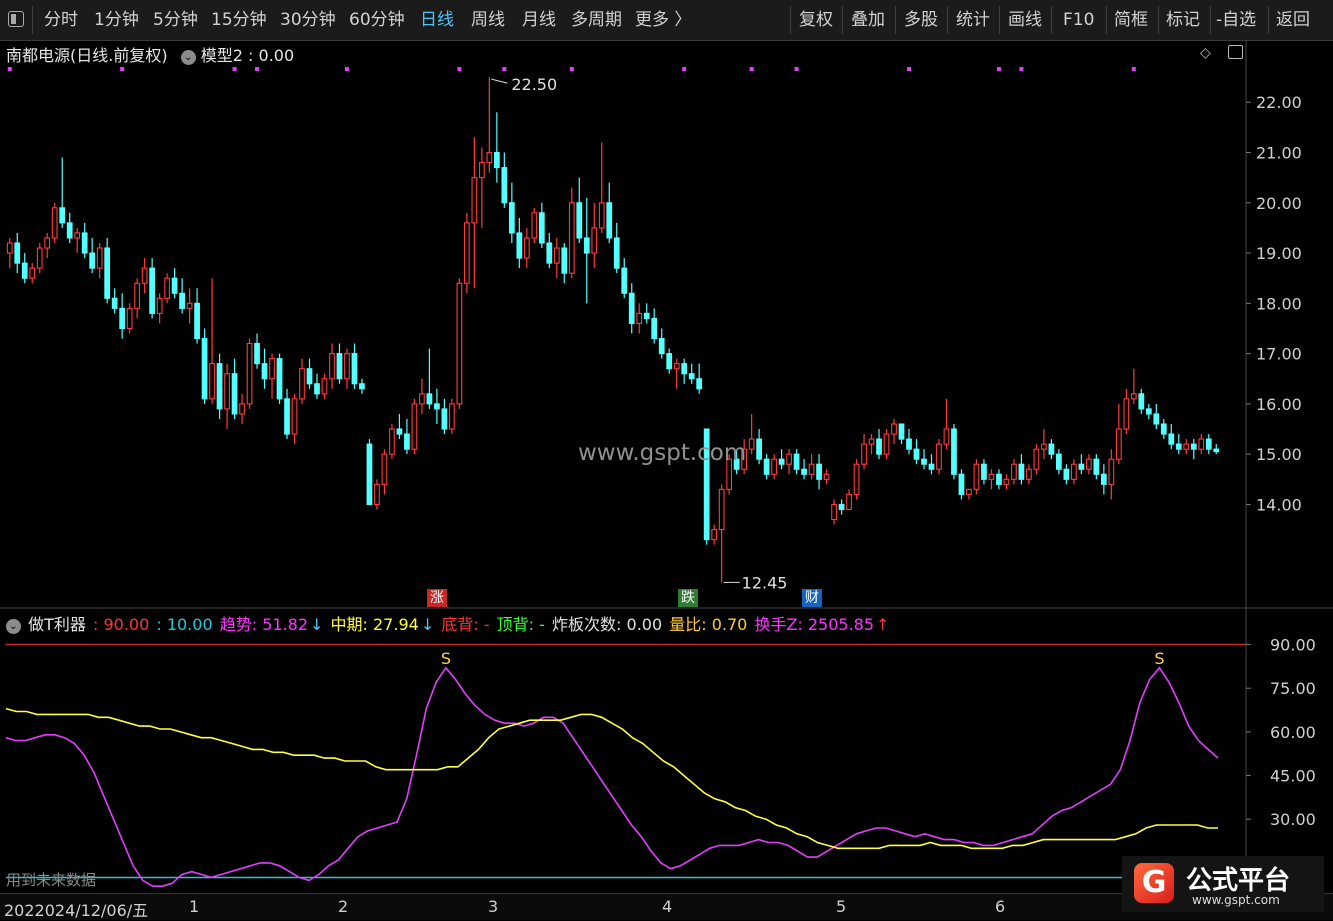 The image size is (1333, 921). I want to click on indicator-break-count-value: 炸板次数: 0.00, so click(607, 624).